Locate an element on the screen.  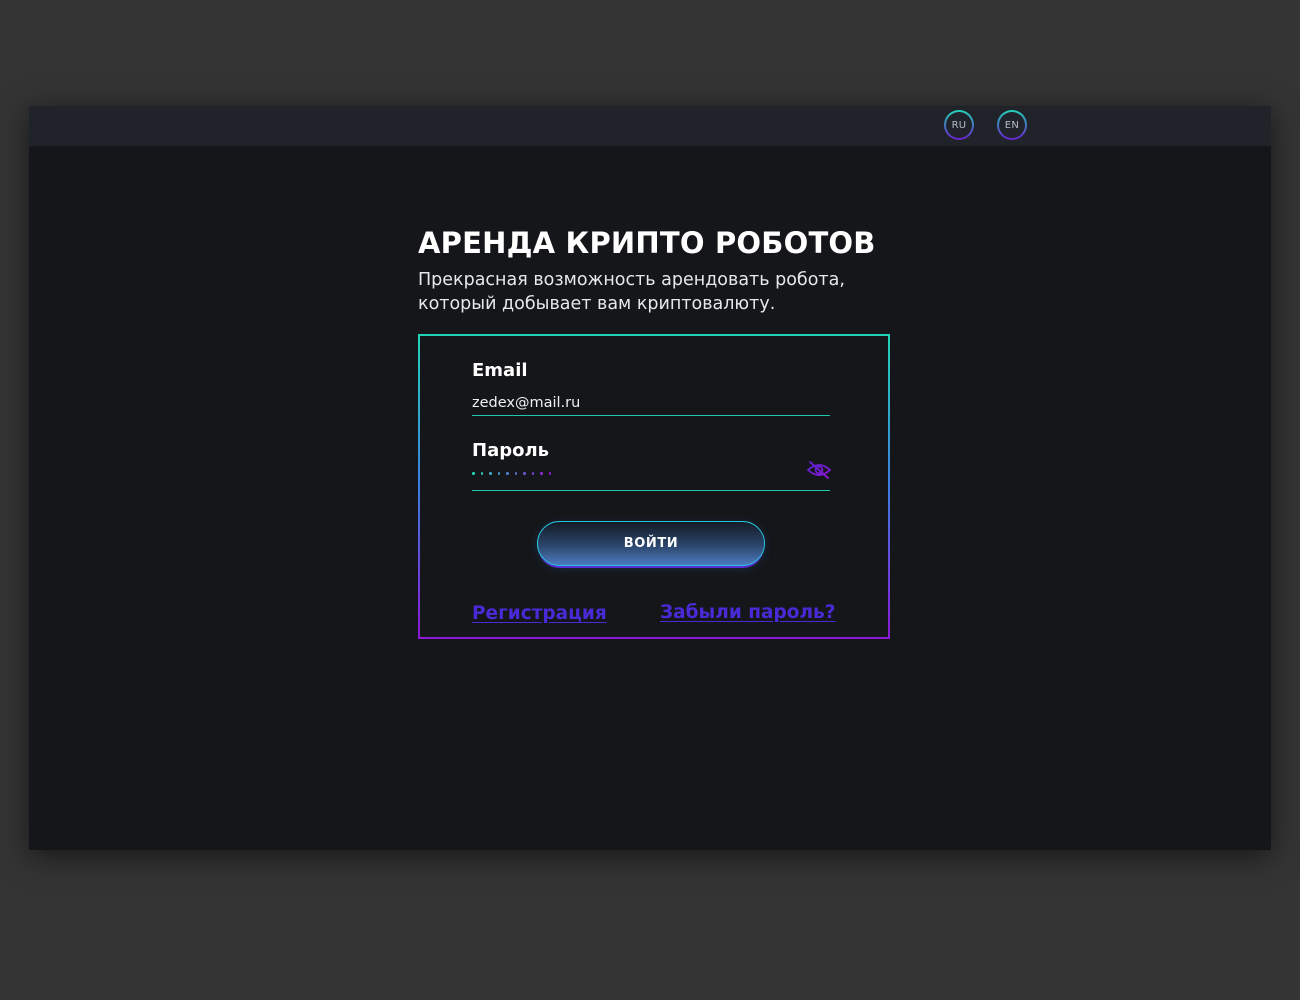
login-button: ВОЙТИ is located at coordinates (651, 543).